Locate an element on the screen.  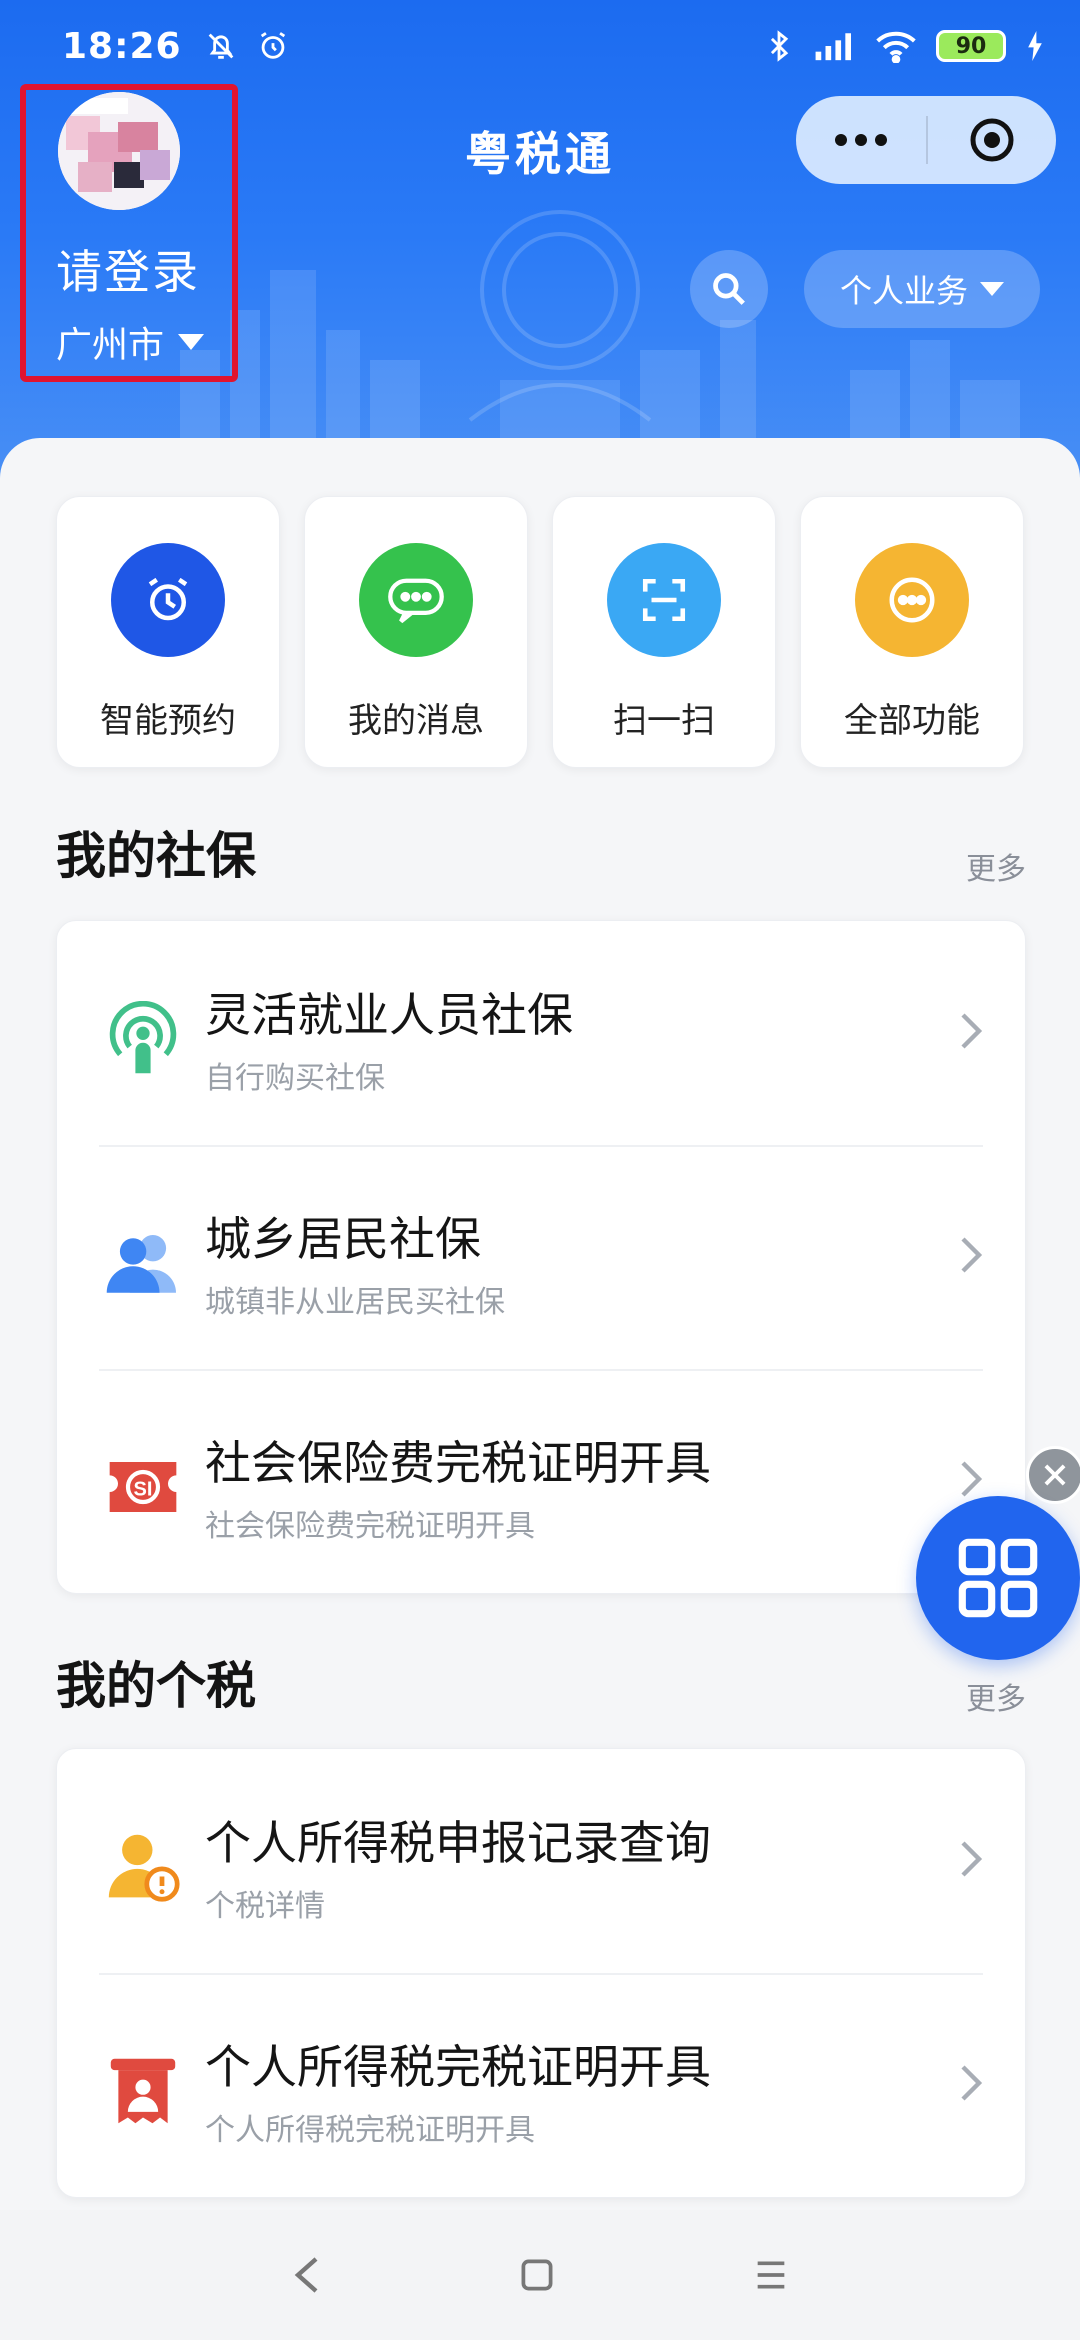
list-item: 个人所得税申报记录查询 个税详情 is located at coordinates (541, 1861).